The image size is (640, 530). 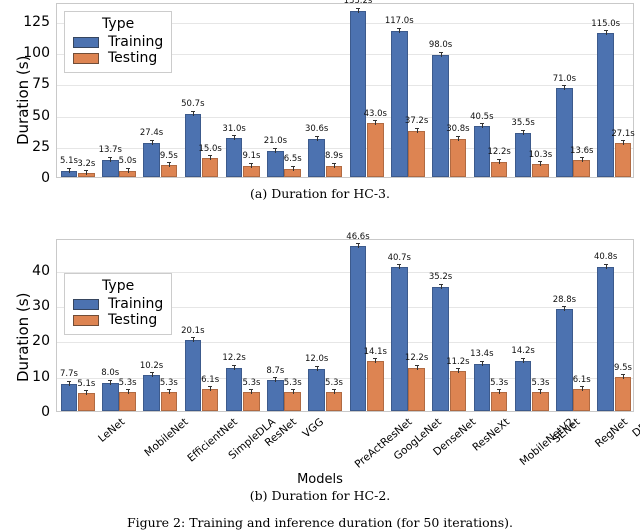 What do you see at coordinates (358, 236) in the screenshot?
I see `bar-value-label: 46.6s` at bounding box center [358, 236].